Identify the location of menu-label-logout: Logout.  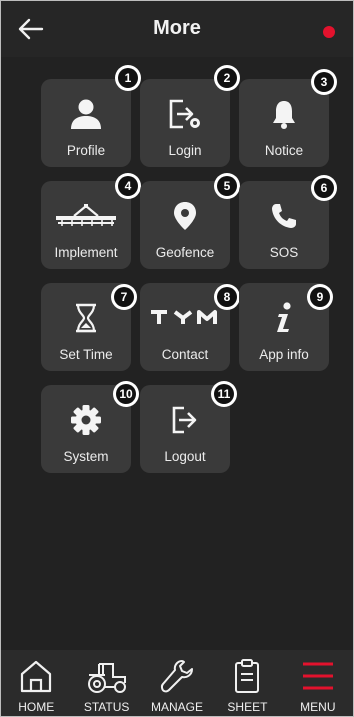
(185, 456).